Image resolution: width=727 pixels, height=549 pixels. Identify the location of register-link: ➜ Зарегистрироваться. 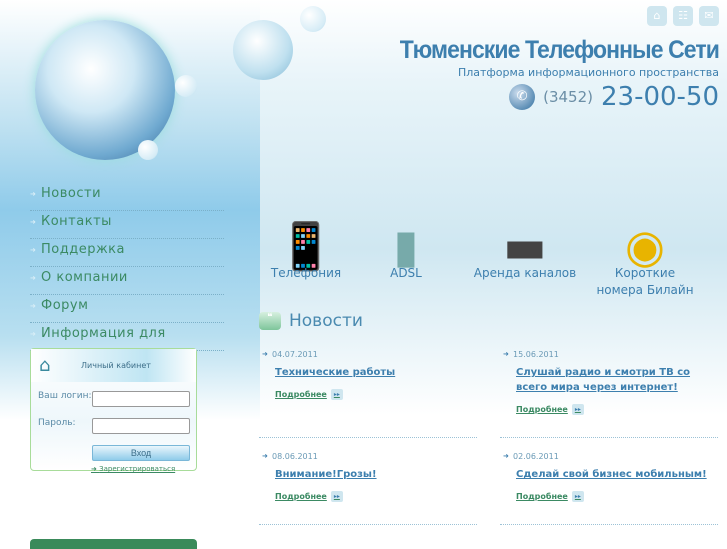
(133, 469).